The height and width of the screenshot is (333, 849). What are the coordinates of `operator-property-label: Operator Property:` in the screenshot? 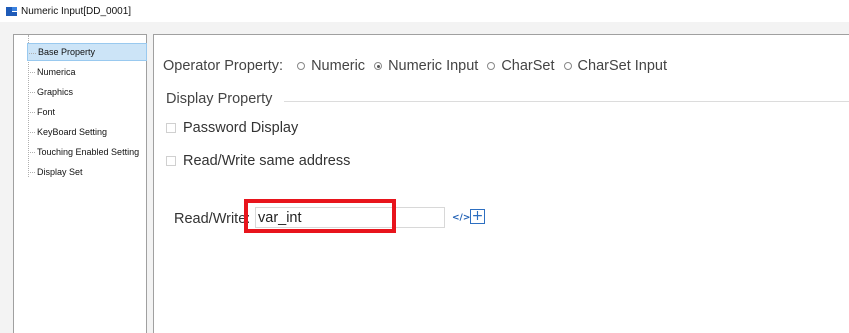 It's located at (223, 66).